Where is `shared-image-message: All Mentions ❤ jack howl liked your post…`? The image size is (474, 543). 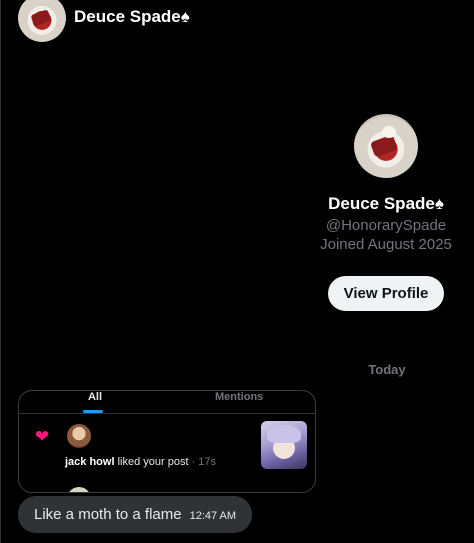 shared-image-message: All Mentions ❤ jack howl liked your post… is located at coordinates (167, 441).